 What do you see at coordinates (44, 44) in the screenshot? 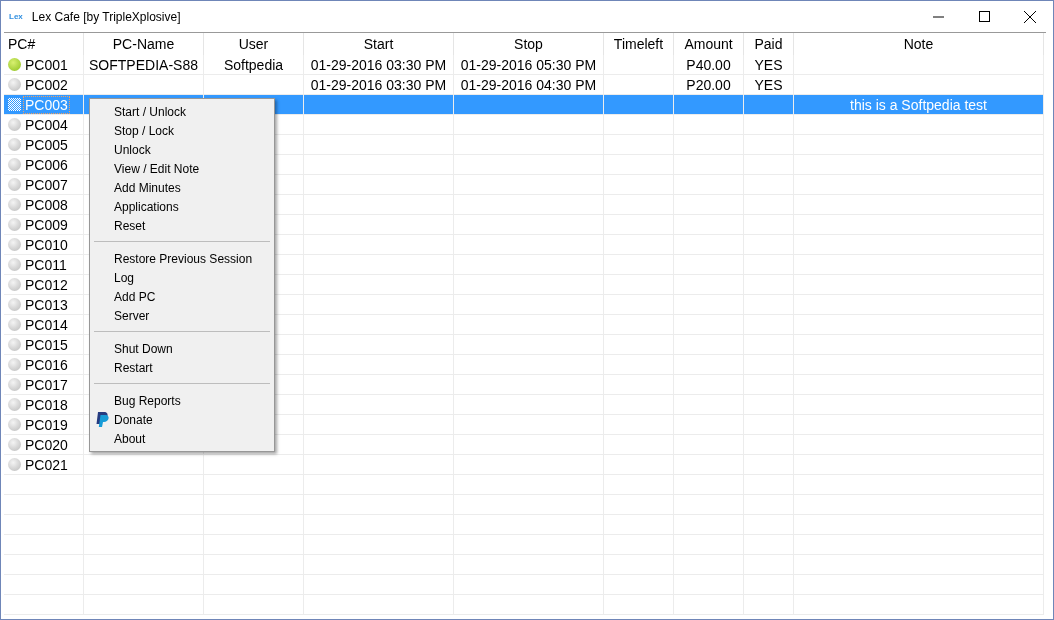
I see `column-header: PC#` at bounding box center [44, 44].